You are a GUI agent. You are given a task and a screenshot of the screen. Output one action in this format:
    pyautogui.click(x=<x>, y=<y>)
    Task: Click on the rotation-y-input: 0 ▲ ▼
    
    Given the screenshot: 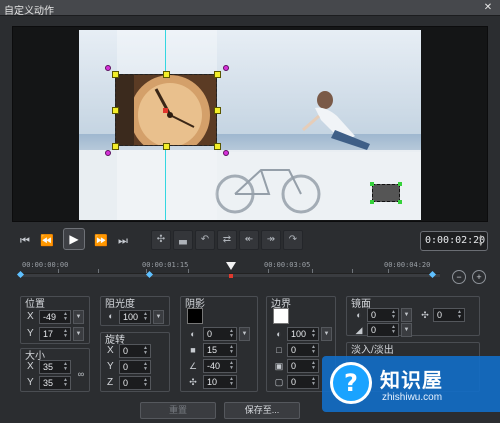 What is the action you would take?
    pyautogui.click(x=135, y=367)
    